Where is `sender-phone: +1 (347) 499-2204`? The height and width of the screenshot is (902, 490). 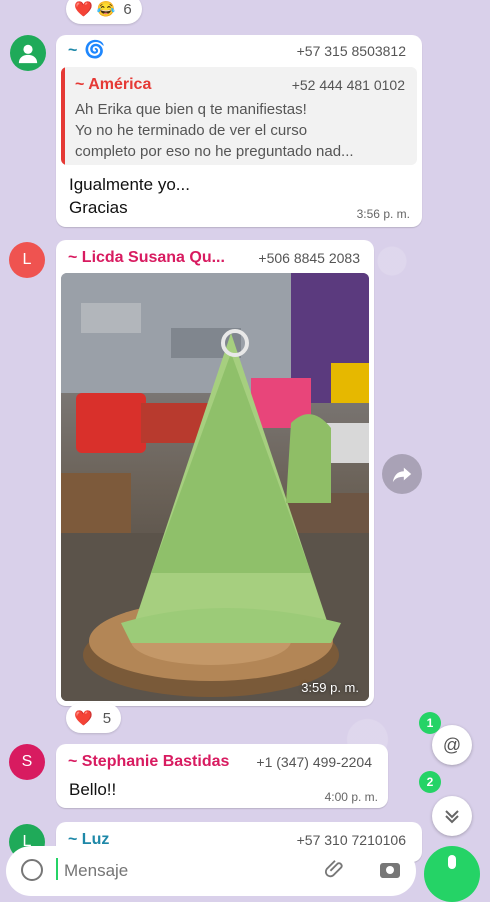 sender-phone: +1 (347) 499-2204 is located at coordinates (314, 762).